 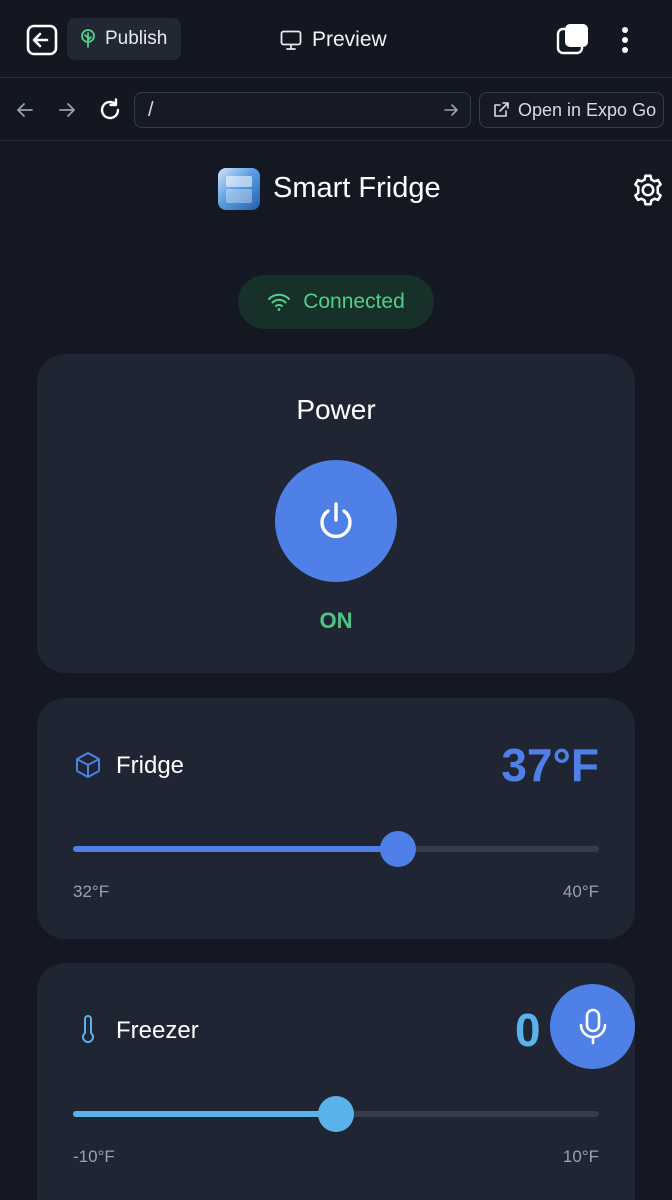 What do you see at coordinates (150, 765) in the screenshot?
I see `fridge-label: Fridge` at bounding box center [150, 765].